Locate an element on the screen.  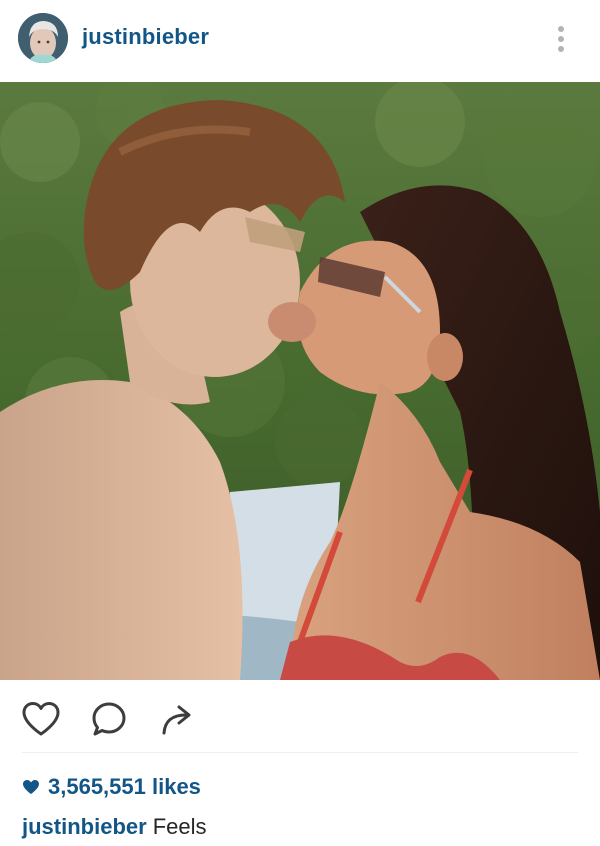
like-button is located at coordinates (41, 719).